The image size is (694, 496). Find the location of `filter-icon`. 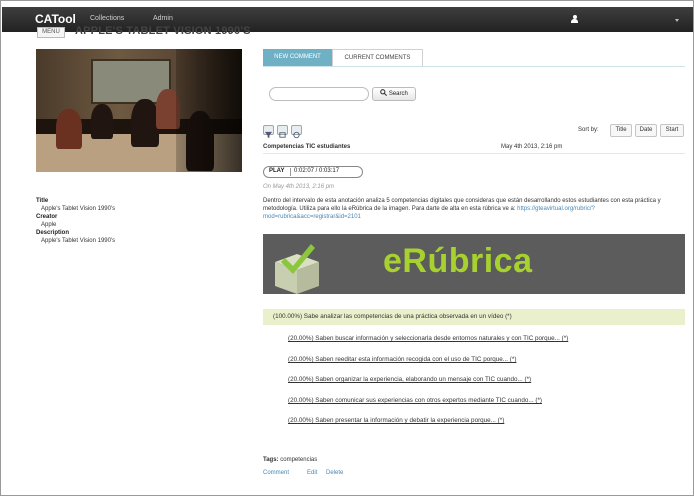

filter-icon is located at coordinates (268, 135).